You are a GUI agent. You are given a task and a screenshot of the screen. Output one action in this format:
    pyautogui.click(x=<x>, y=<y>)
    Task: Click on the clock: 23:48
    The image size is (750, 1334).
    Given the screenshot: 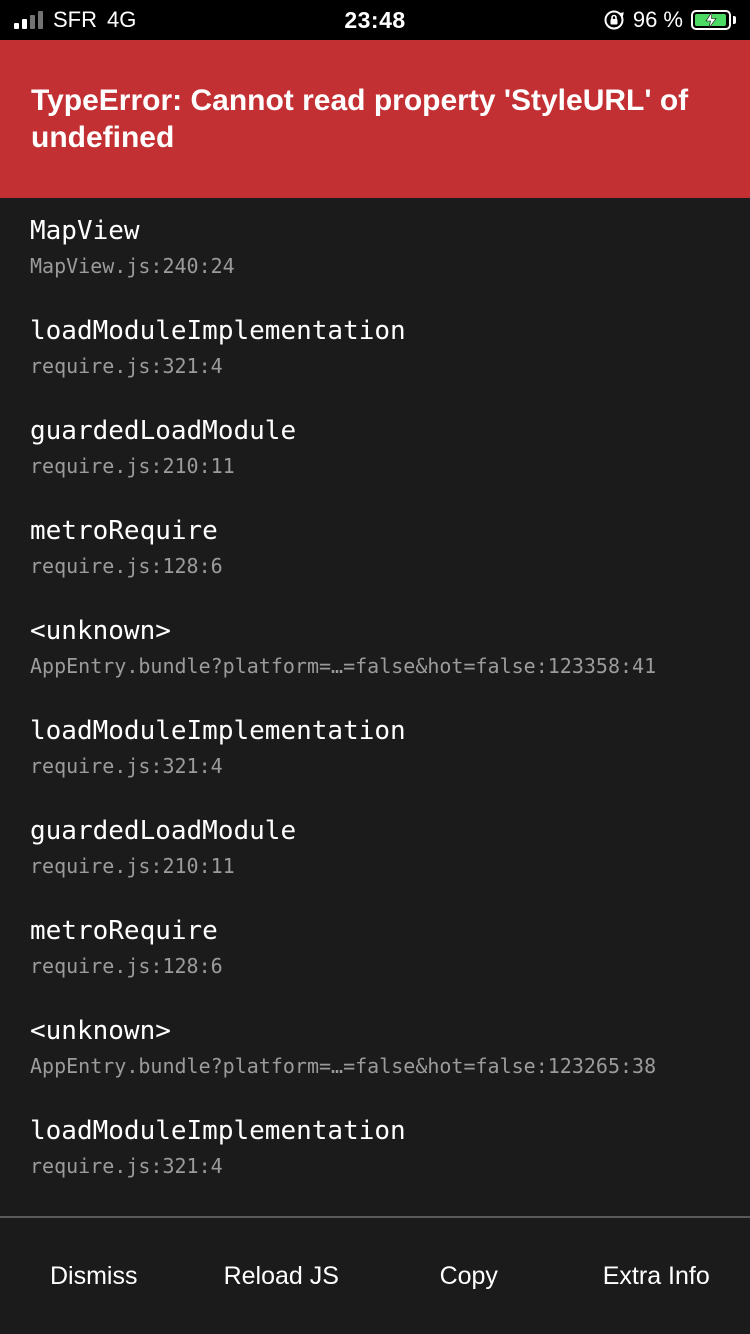 What is the action you would take?
    pyautogui.click(x=375, y=19)
    